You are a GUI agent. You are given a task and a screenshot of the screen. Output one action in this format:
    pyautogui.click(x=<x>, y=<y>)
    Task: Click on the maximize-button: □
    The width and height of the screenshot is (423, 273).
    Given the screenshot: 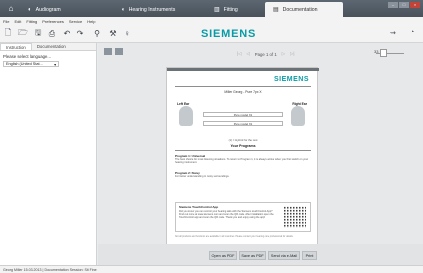 What is the action you would take?
    pyautogui.click(x=404, y=5)
    